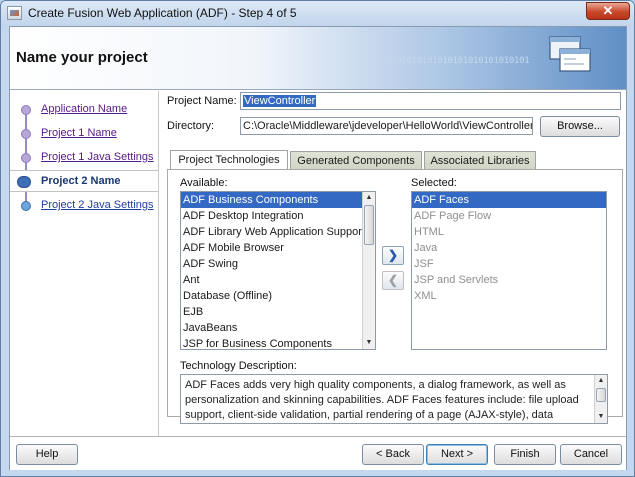 The image size is (635, 477). I want to click on finish-button: Finish, so click(525, 454).